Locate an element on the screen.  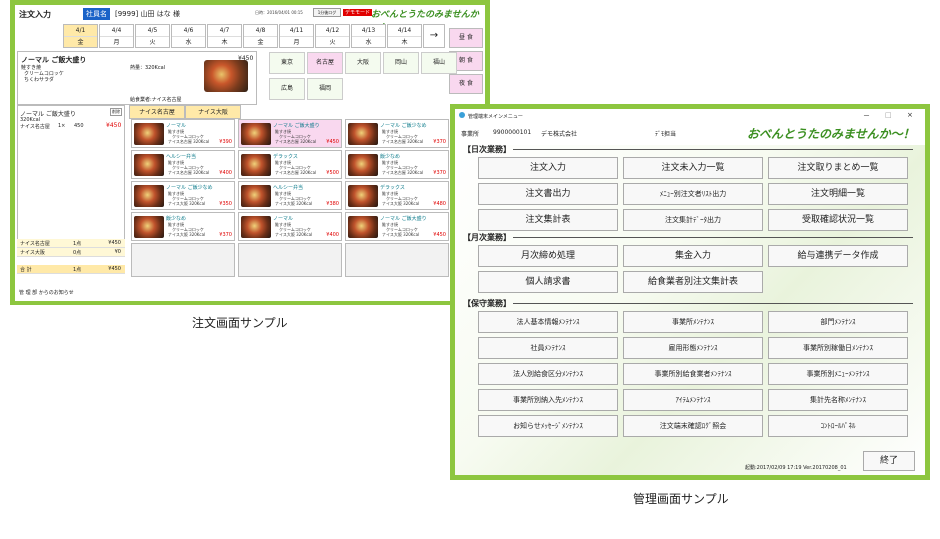
minimize-icon: － is located at coordinates (866, 116).